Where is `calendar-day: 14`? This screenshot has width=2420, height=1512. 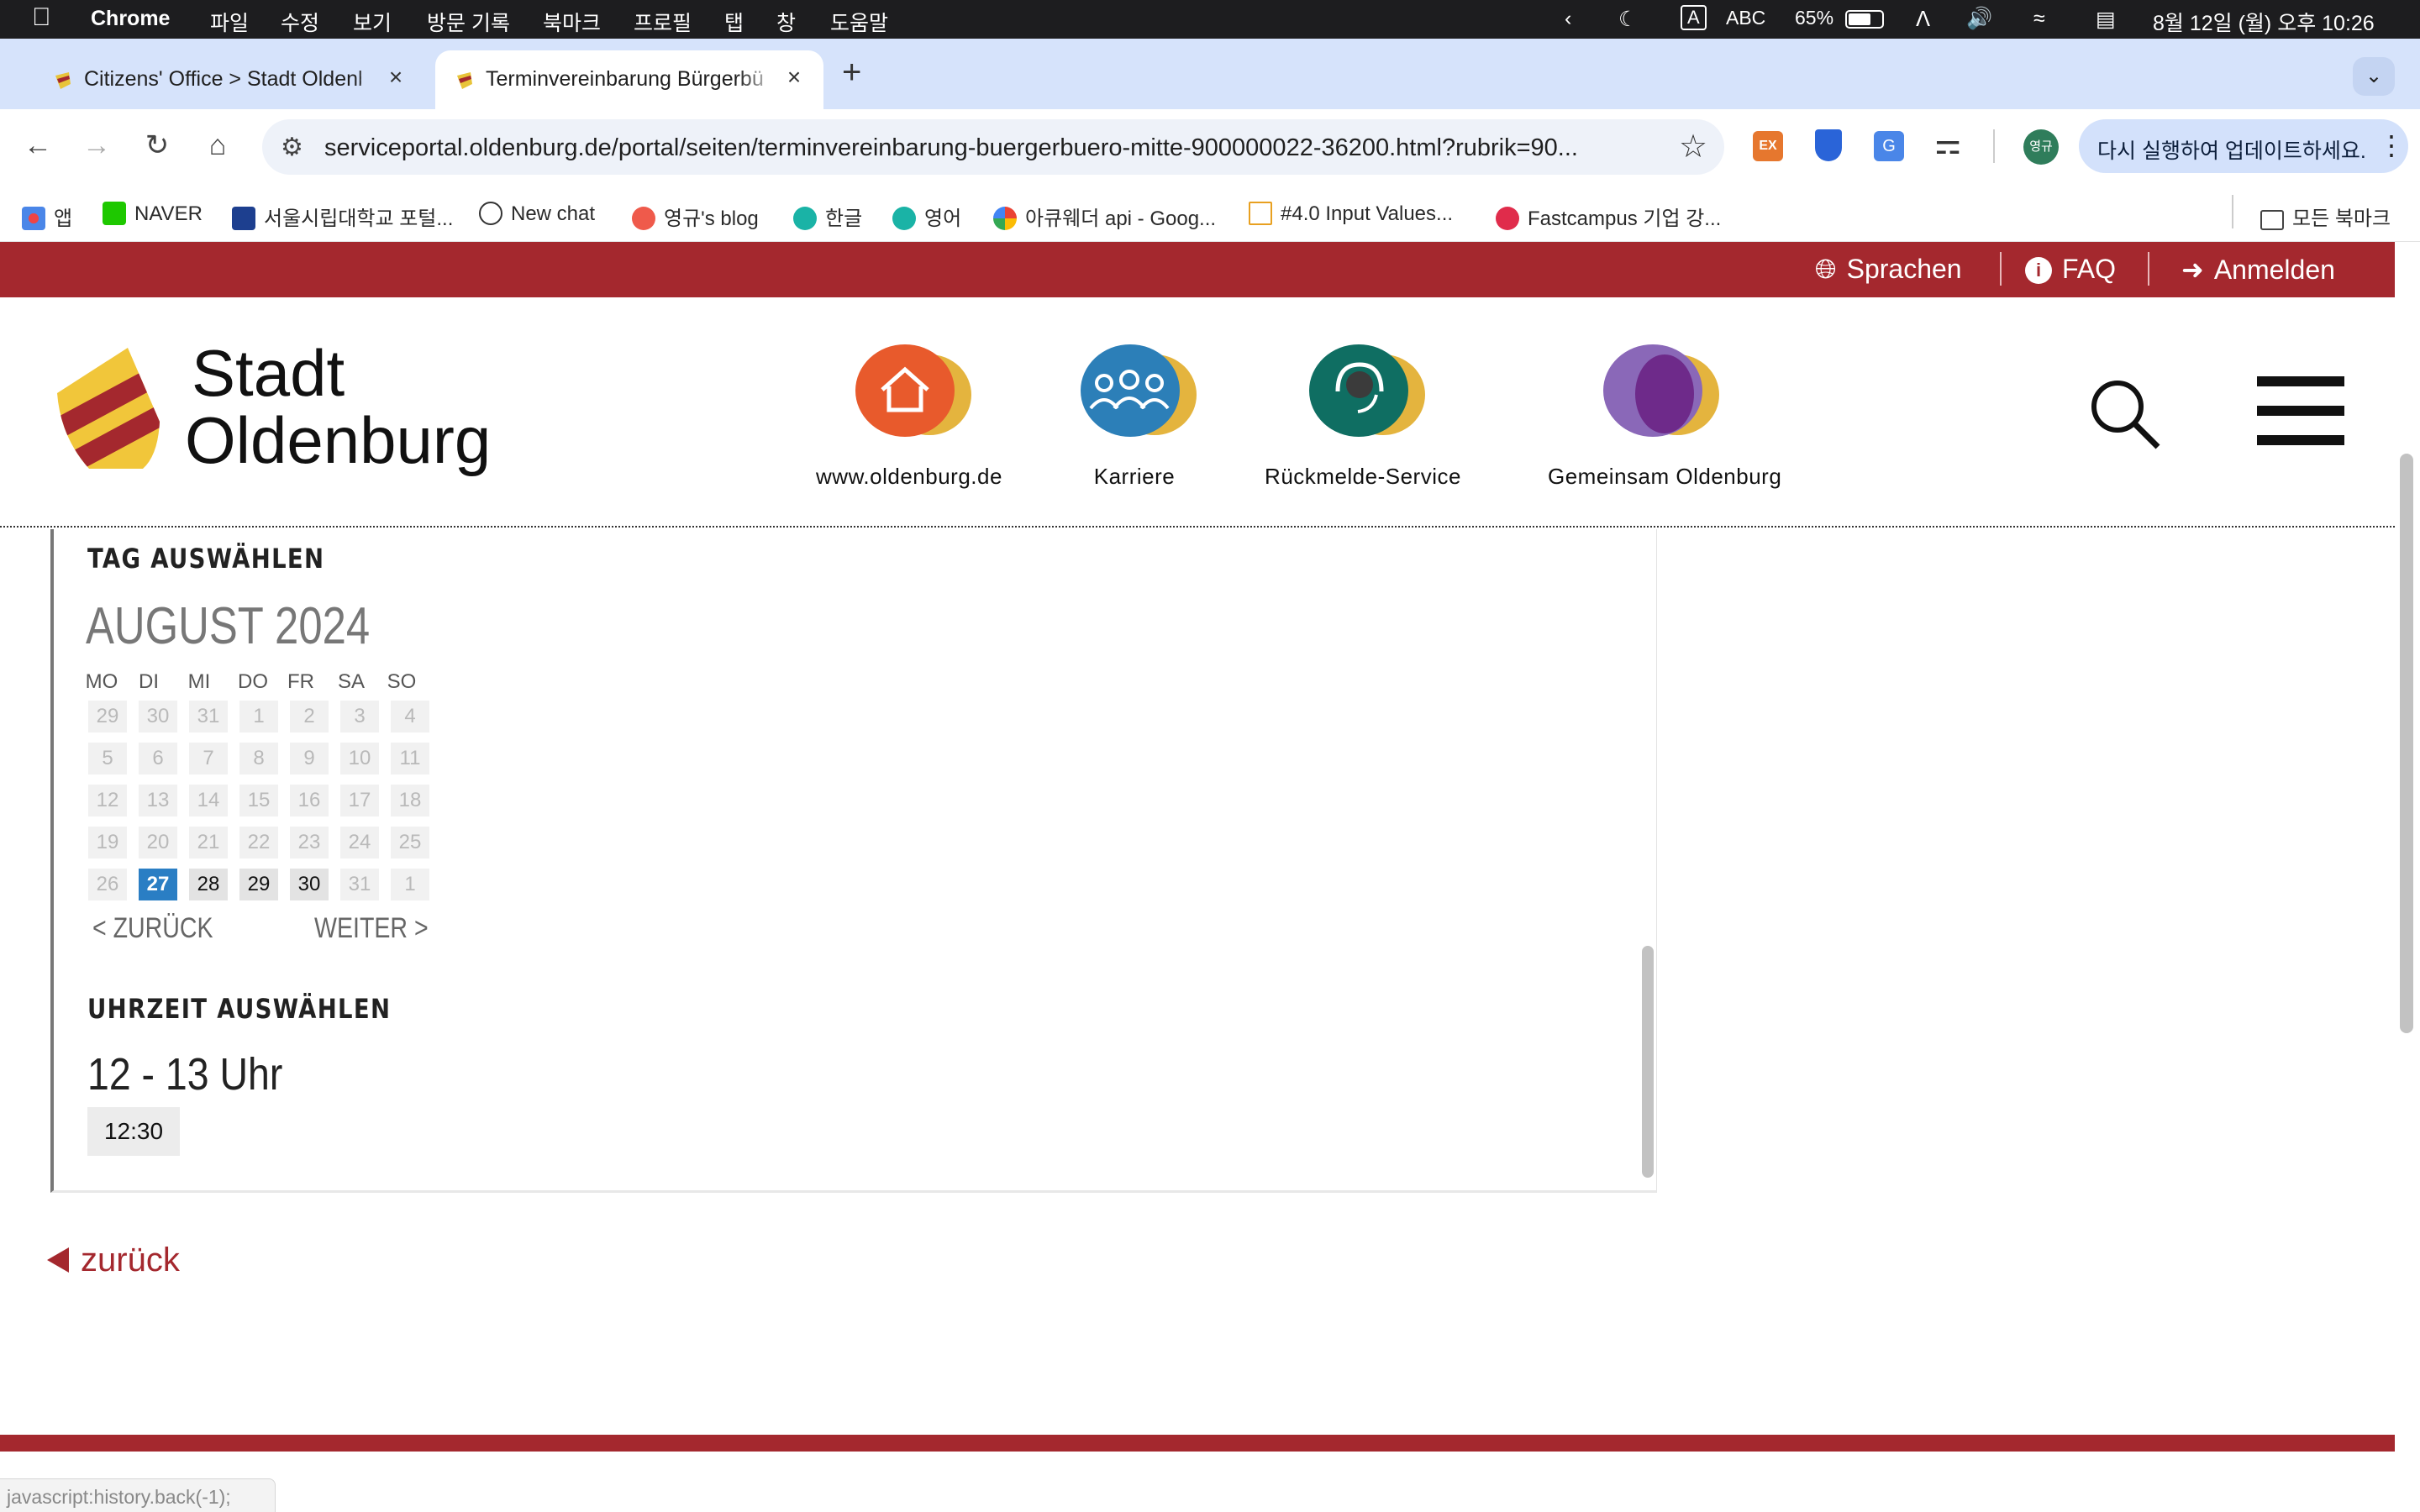
calendar-day: 14 is located at coordinates (208, 800).